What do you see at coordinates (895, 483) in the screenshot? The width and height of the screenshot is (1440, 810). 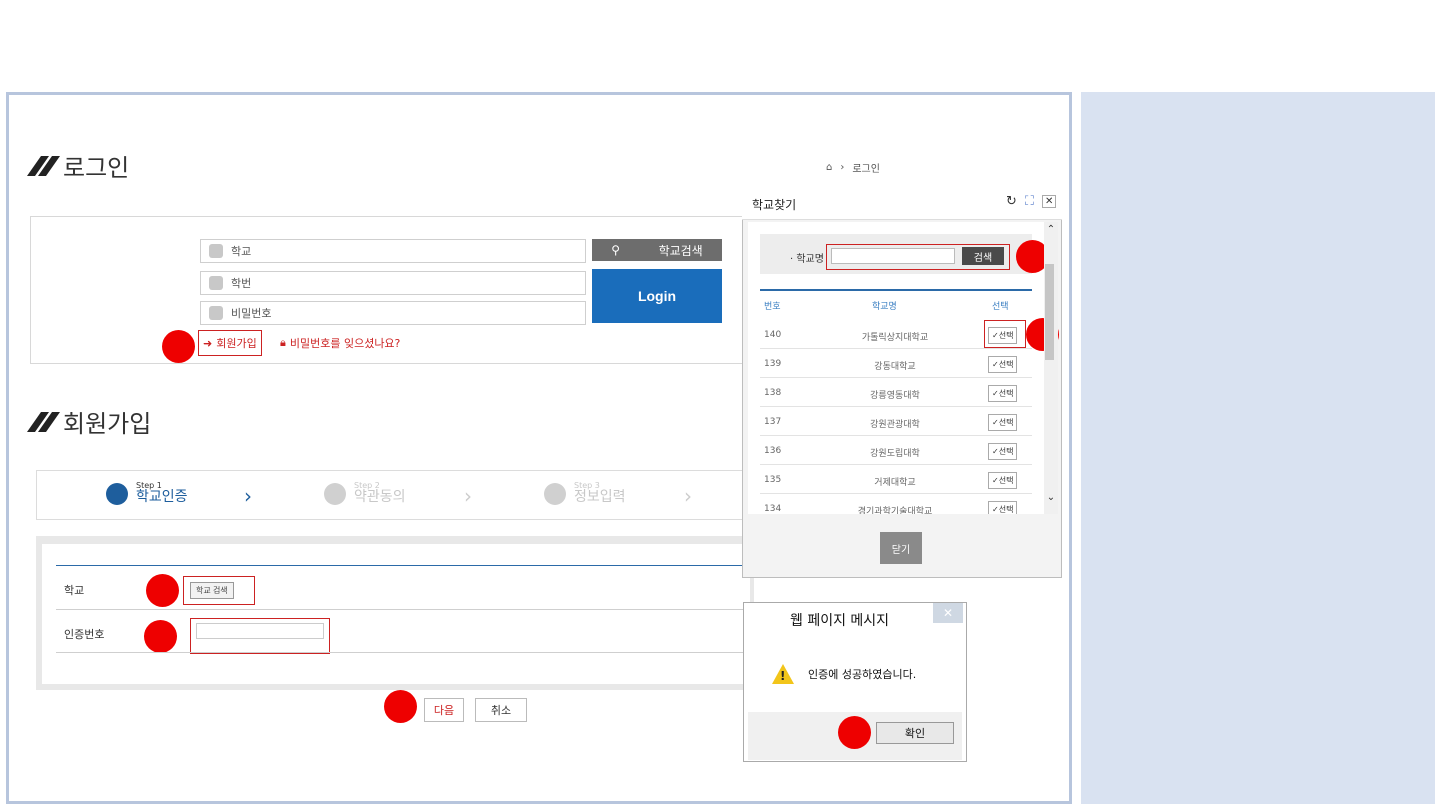 I see `row-school-name: 거제대학교` at bounding box center [895, 483].